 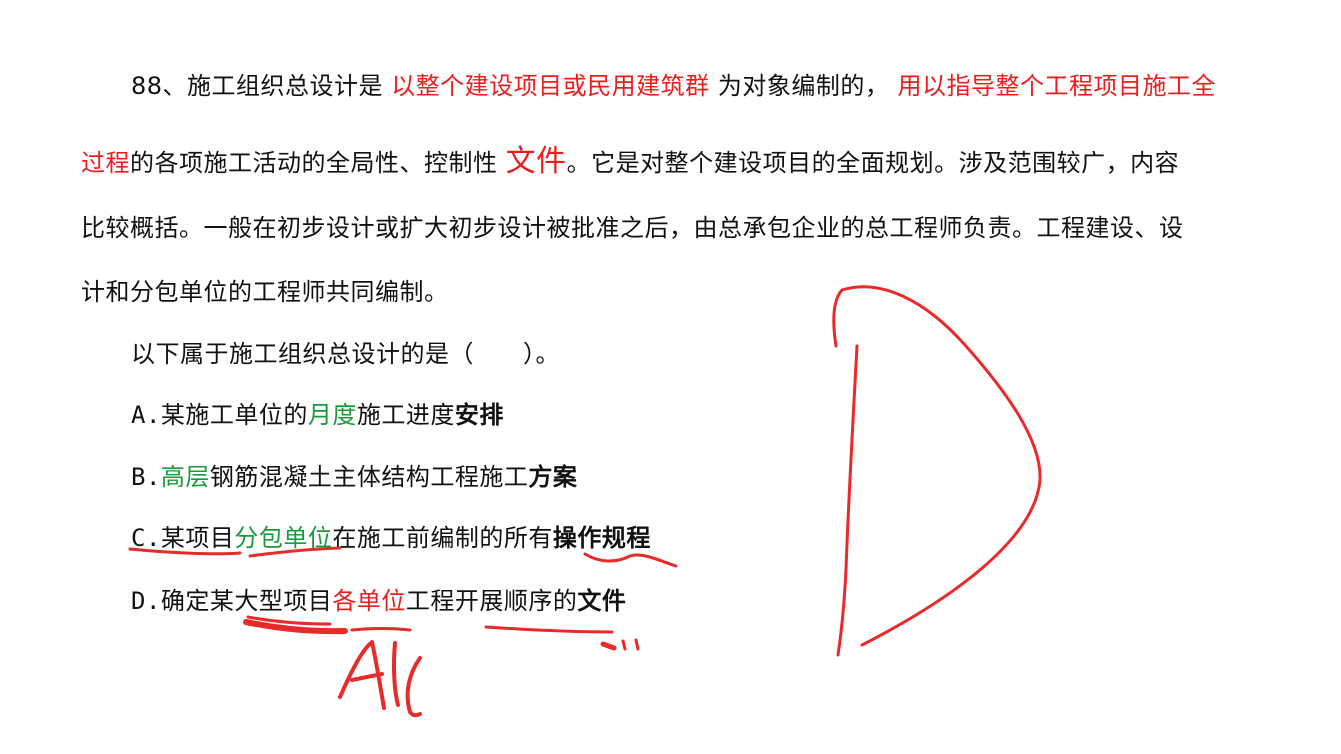 I want to click on highlight-red: 用以指导整个工程项目施工全, so click(x=1056, y=86).